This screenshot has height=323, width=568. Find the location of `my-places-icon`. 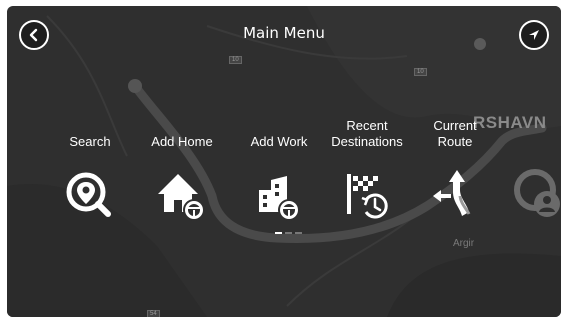

my-places-icon is located at coordinates (534, 194).